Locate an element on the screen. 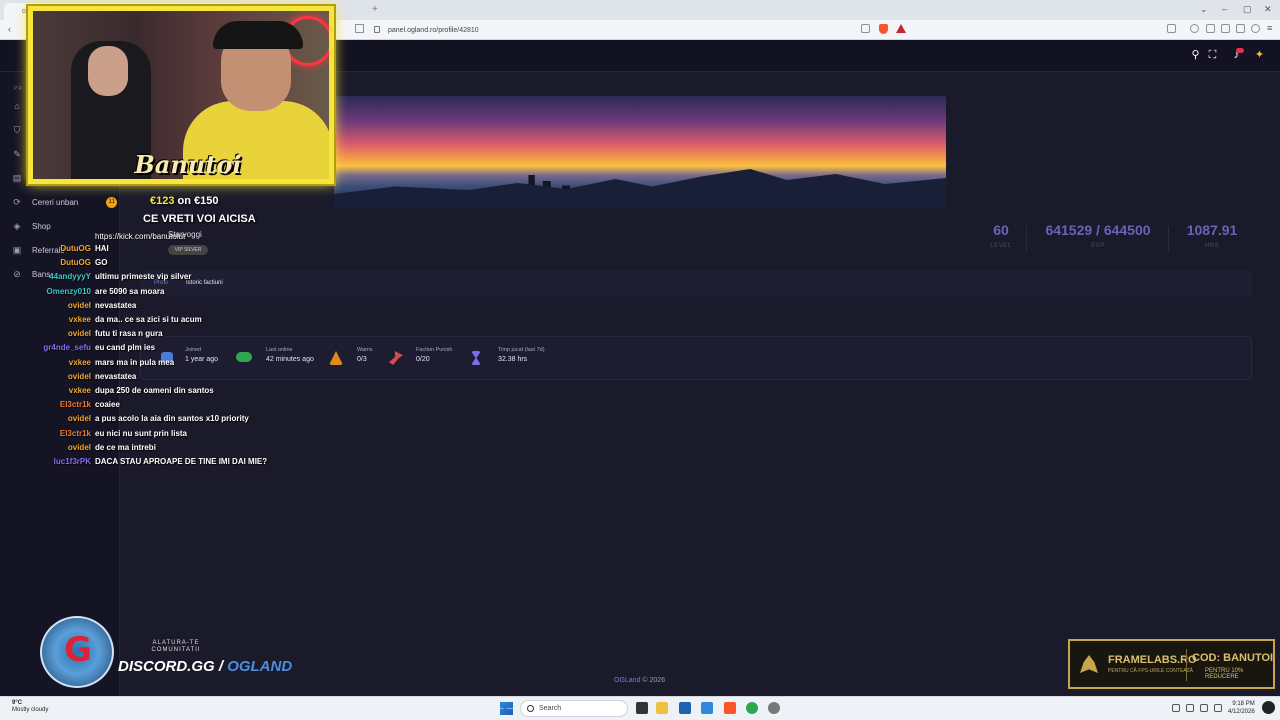  search-label: Search is located at coordinates (550, 708).